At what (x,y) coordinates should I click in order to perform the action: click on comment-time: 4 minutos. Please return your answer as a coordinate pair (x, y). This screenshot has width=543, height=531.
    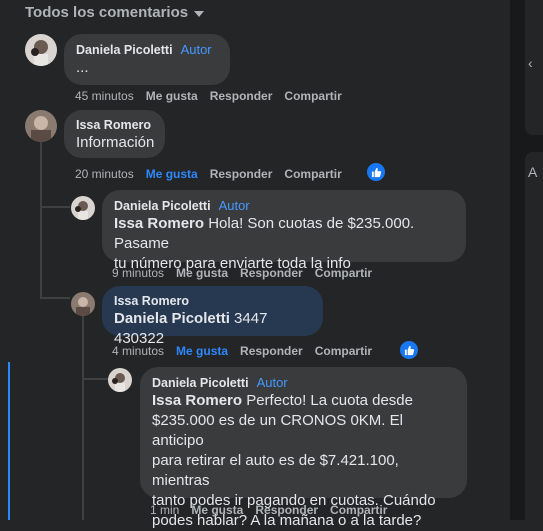
    Looking at the image, I should click on (138, 351).